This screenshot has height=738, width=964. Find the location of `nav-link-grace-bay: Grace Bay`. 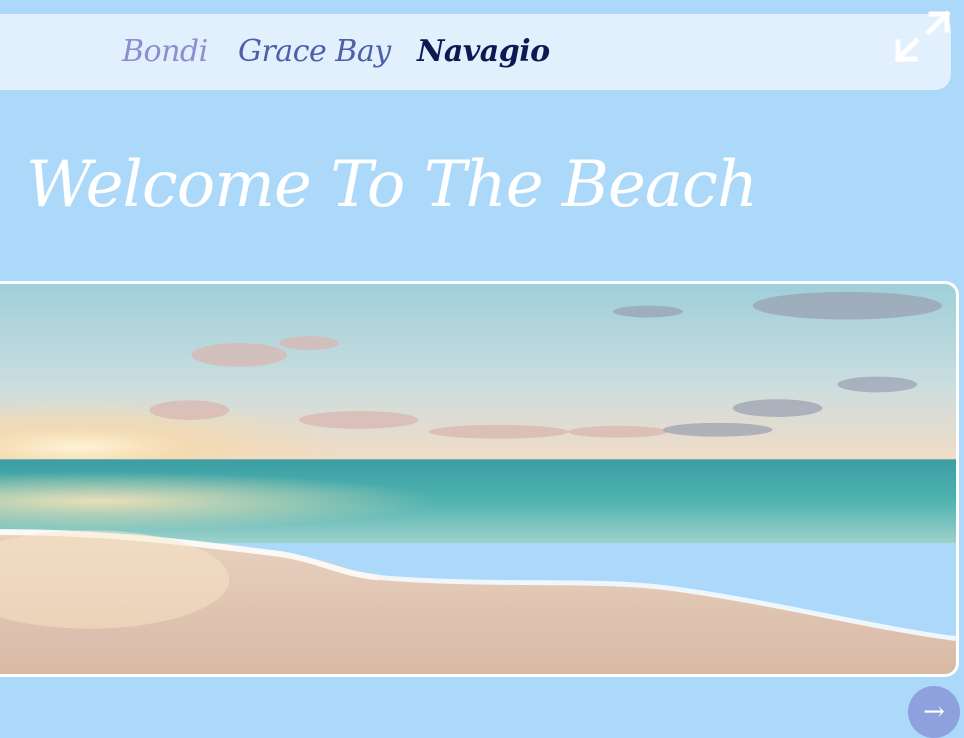

nav-link-grace-bay: Grace Bay is located at coordinates (314, 51).